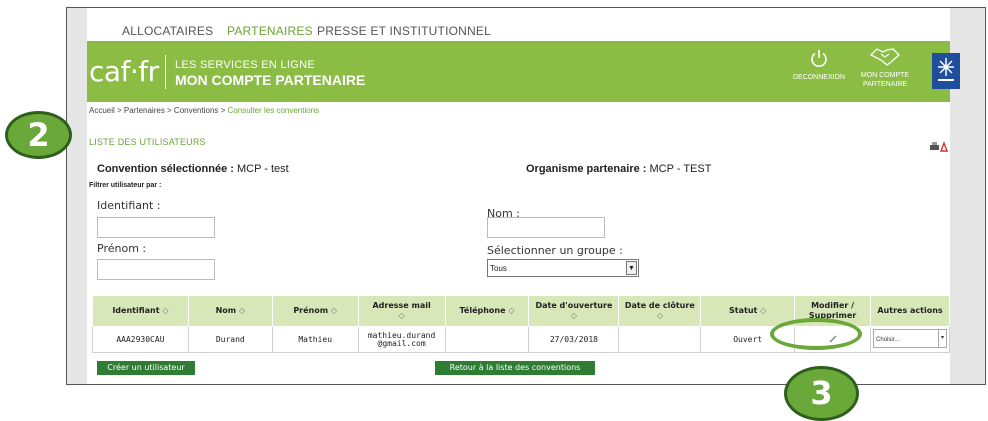 This screenshot has height=421, width=988. Describe the element at coordinates (680, 169) in the screenshot. I see `organisme-value: MCP - TEST` at that location.